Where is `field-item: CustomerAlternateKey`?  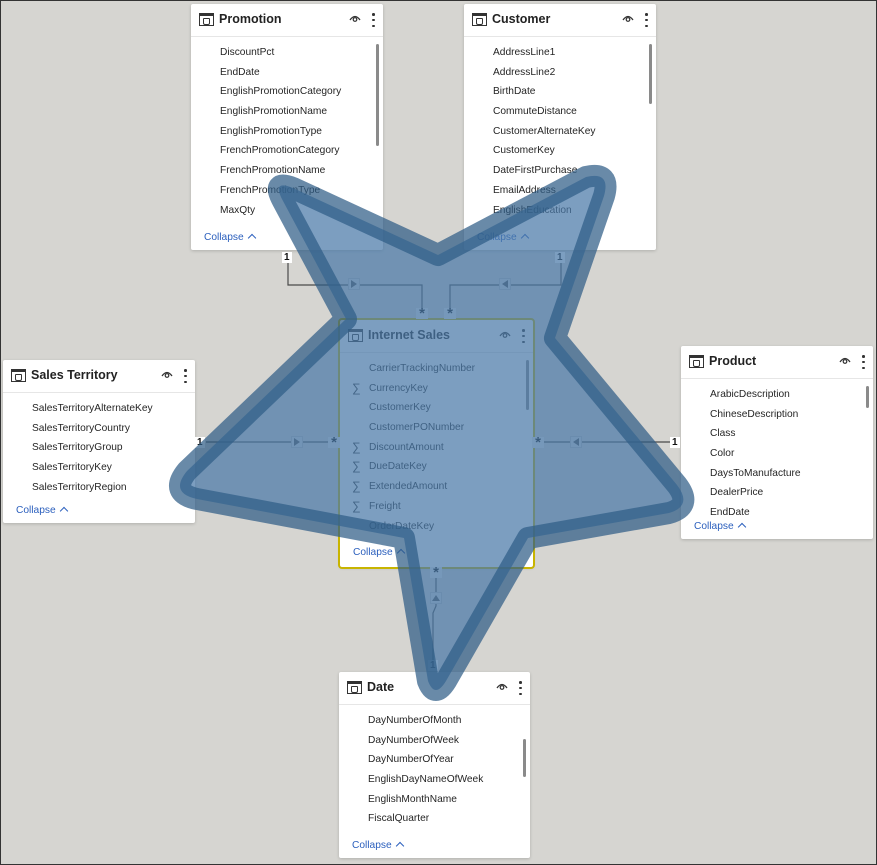
field-item: CustomerAlternateKey is located at coordinates (560, 132).